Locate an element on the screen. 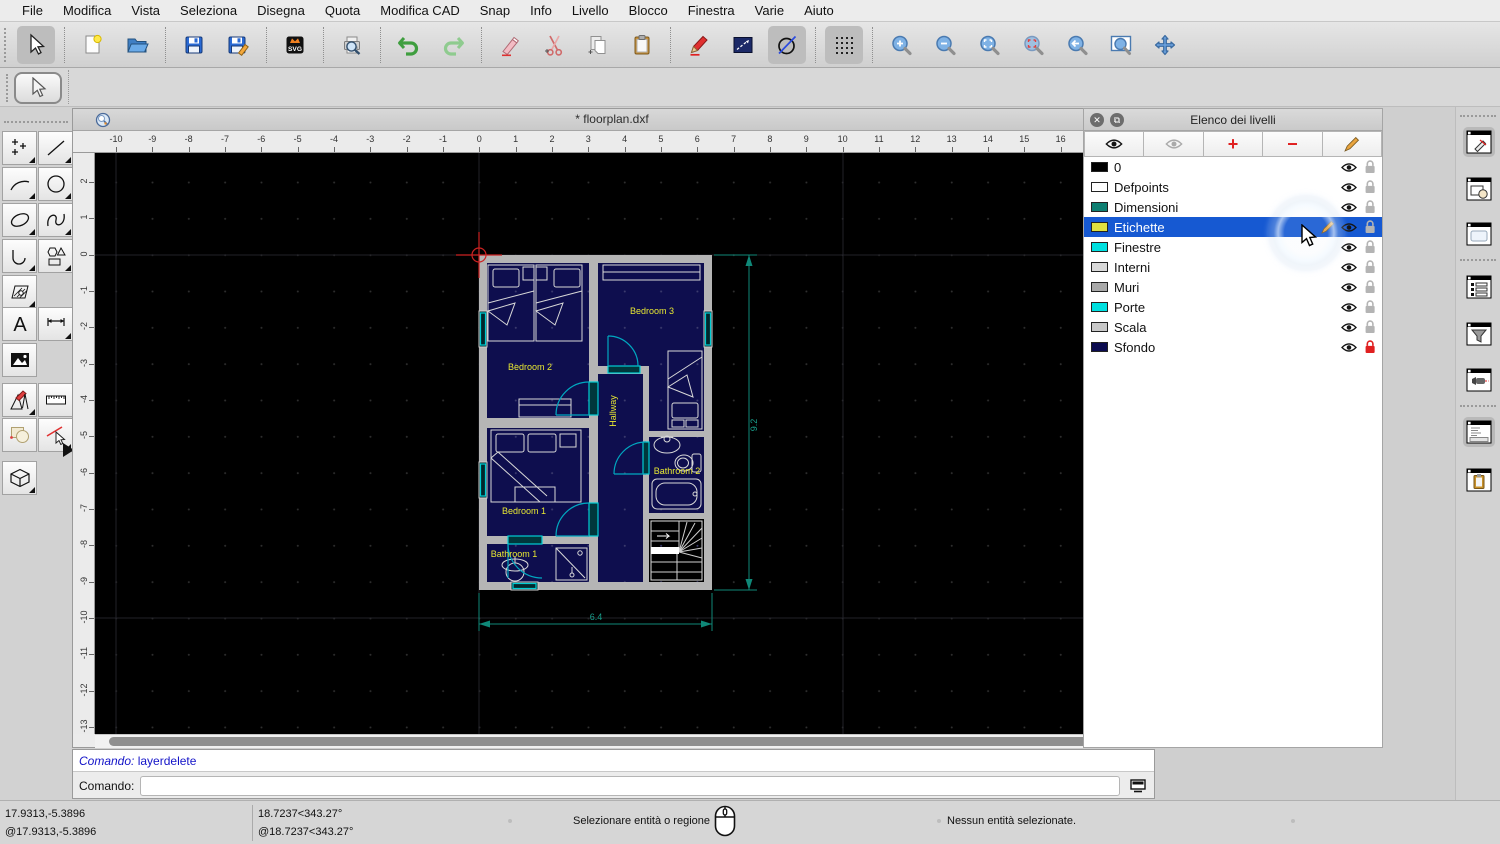  pointer-tool-button is located at coordinates (36, 44).